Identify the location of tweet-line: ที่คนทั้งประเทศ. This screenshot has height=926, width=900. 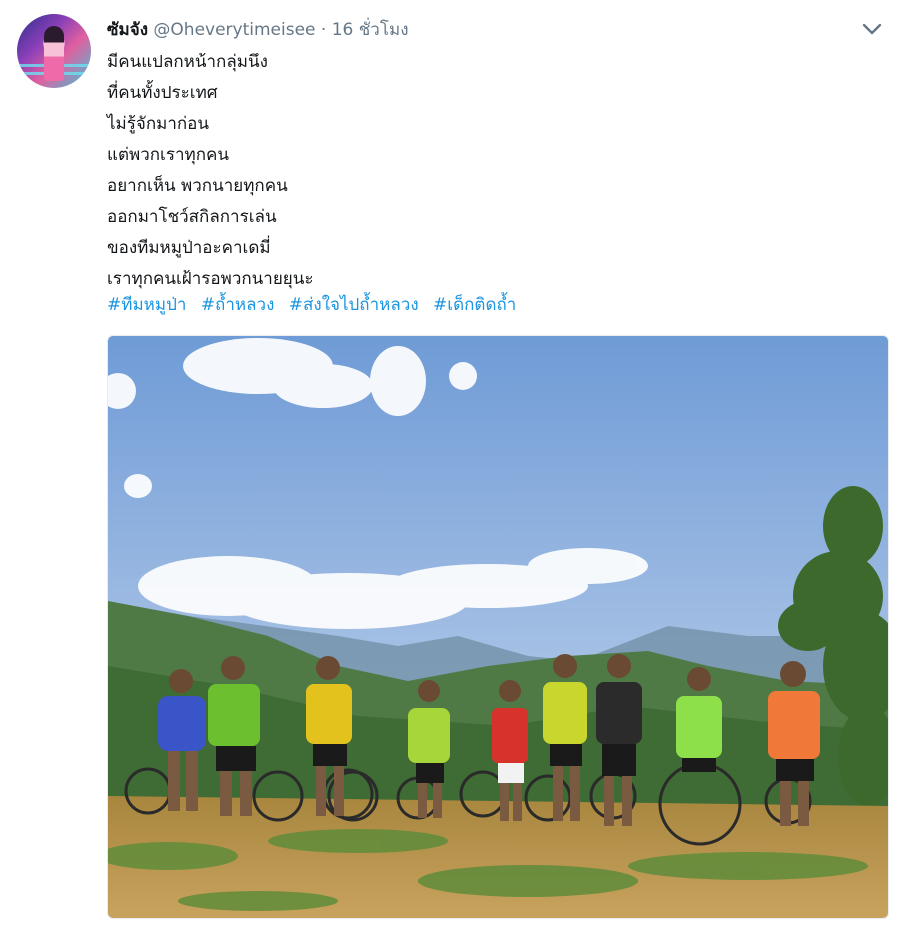
(162, 93).